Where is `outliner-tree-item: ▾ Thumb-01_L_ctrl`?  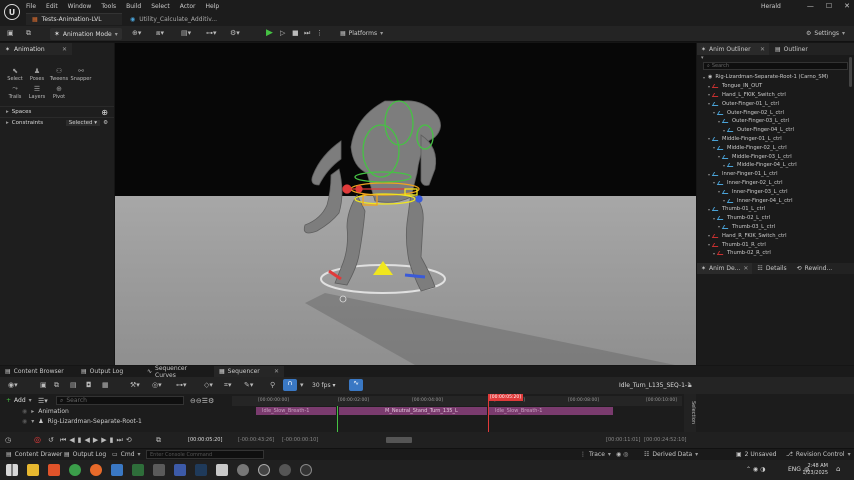 outliner-tree-item: ▾ Thumb-01_L_ctrl is located at coordinates (778, 209).